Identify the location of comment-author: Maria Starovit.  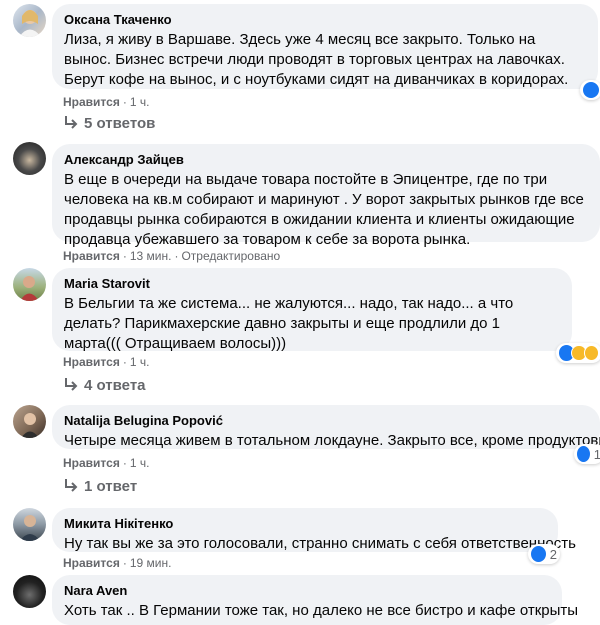
(312, 284).